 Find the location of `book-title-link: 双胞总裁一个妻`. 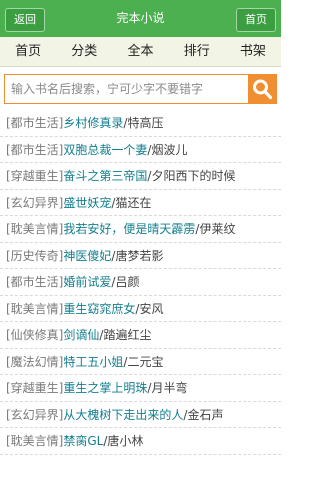

book-title-link: 双胞总裁一个妻 is located at coordinates (105, 150).